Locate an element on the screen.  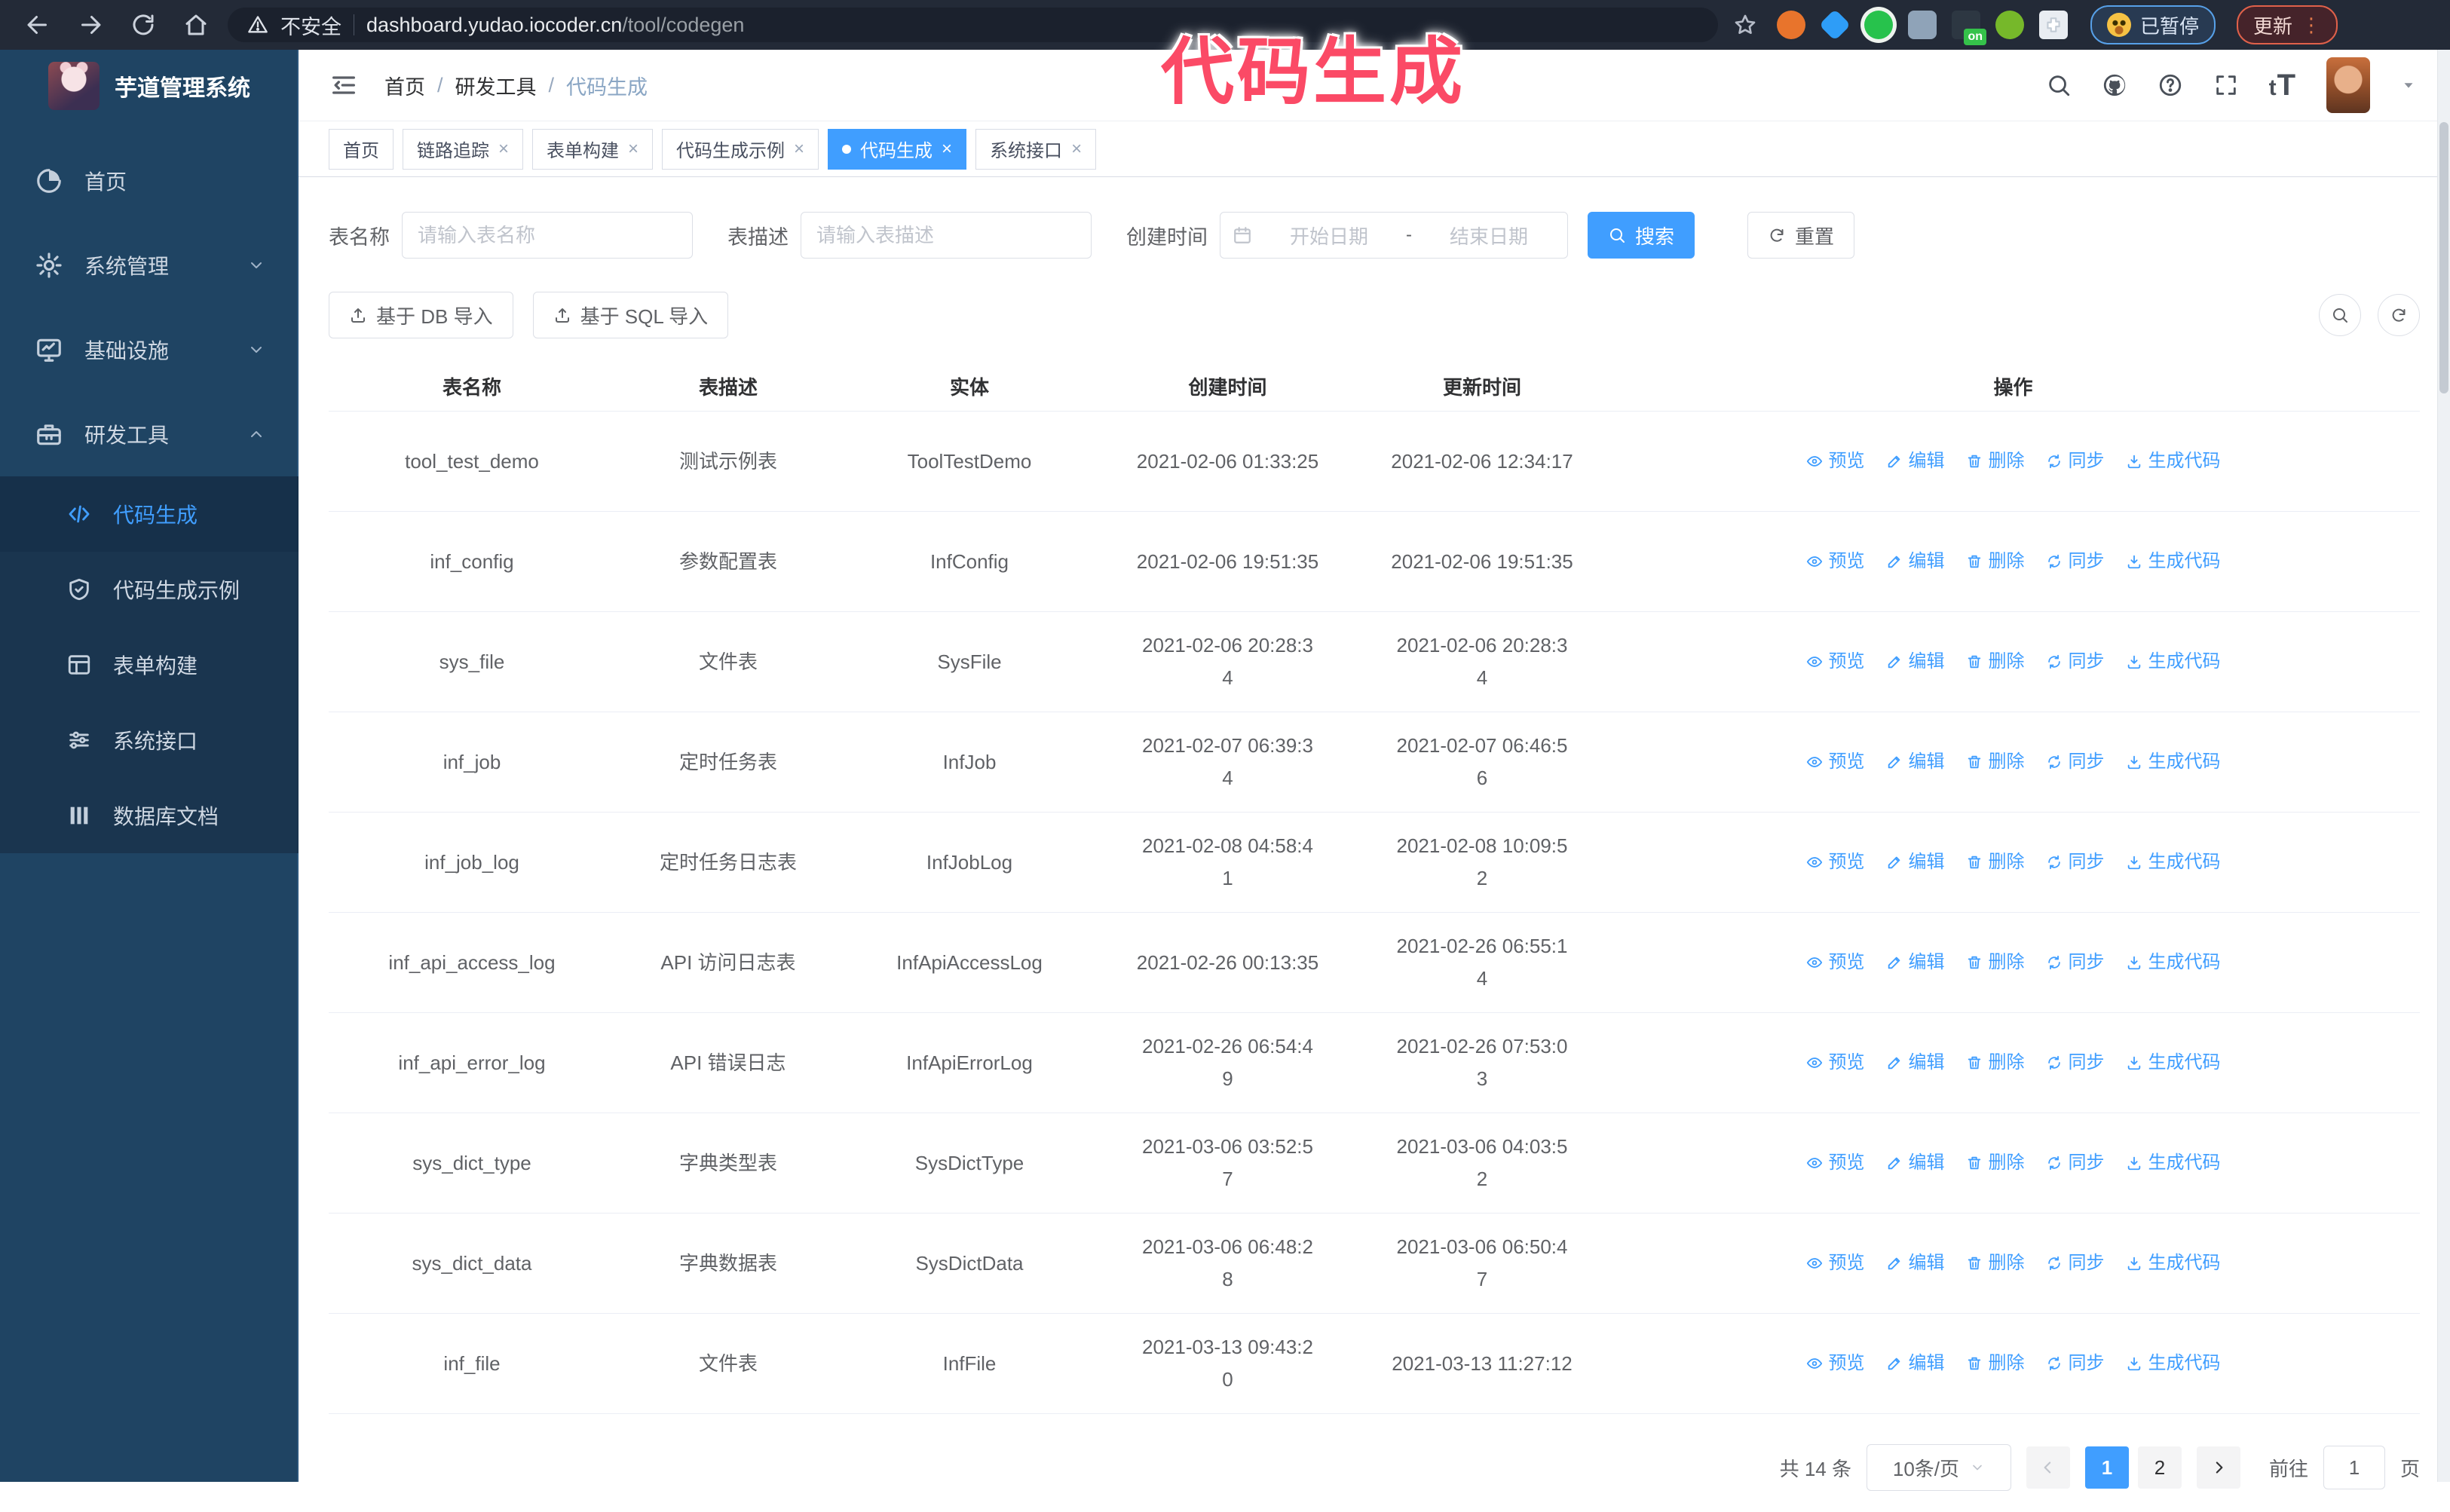
browser-home-icon is located at coordinates (196, 25).